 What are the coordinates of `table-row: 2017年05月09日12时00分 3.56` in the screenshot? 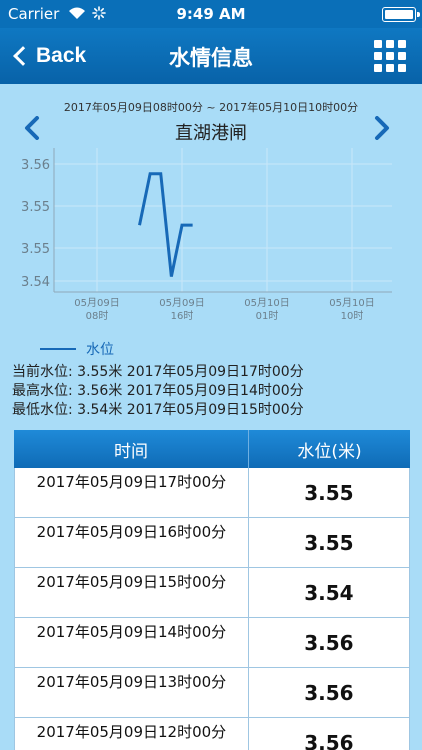 It's located at (212, 734).